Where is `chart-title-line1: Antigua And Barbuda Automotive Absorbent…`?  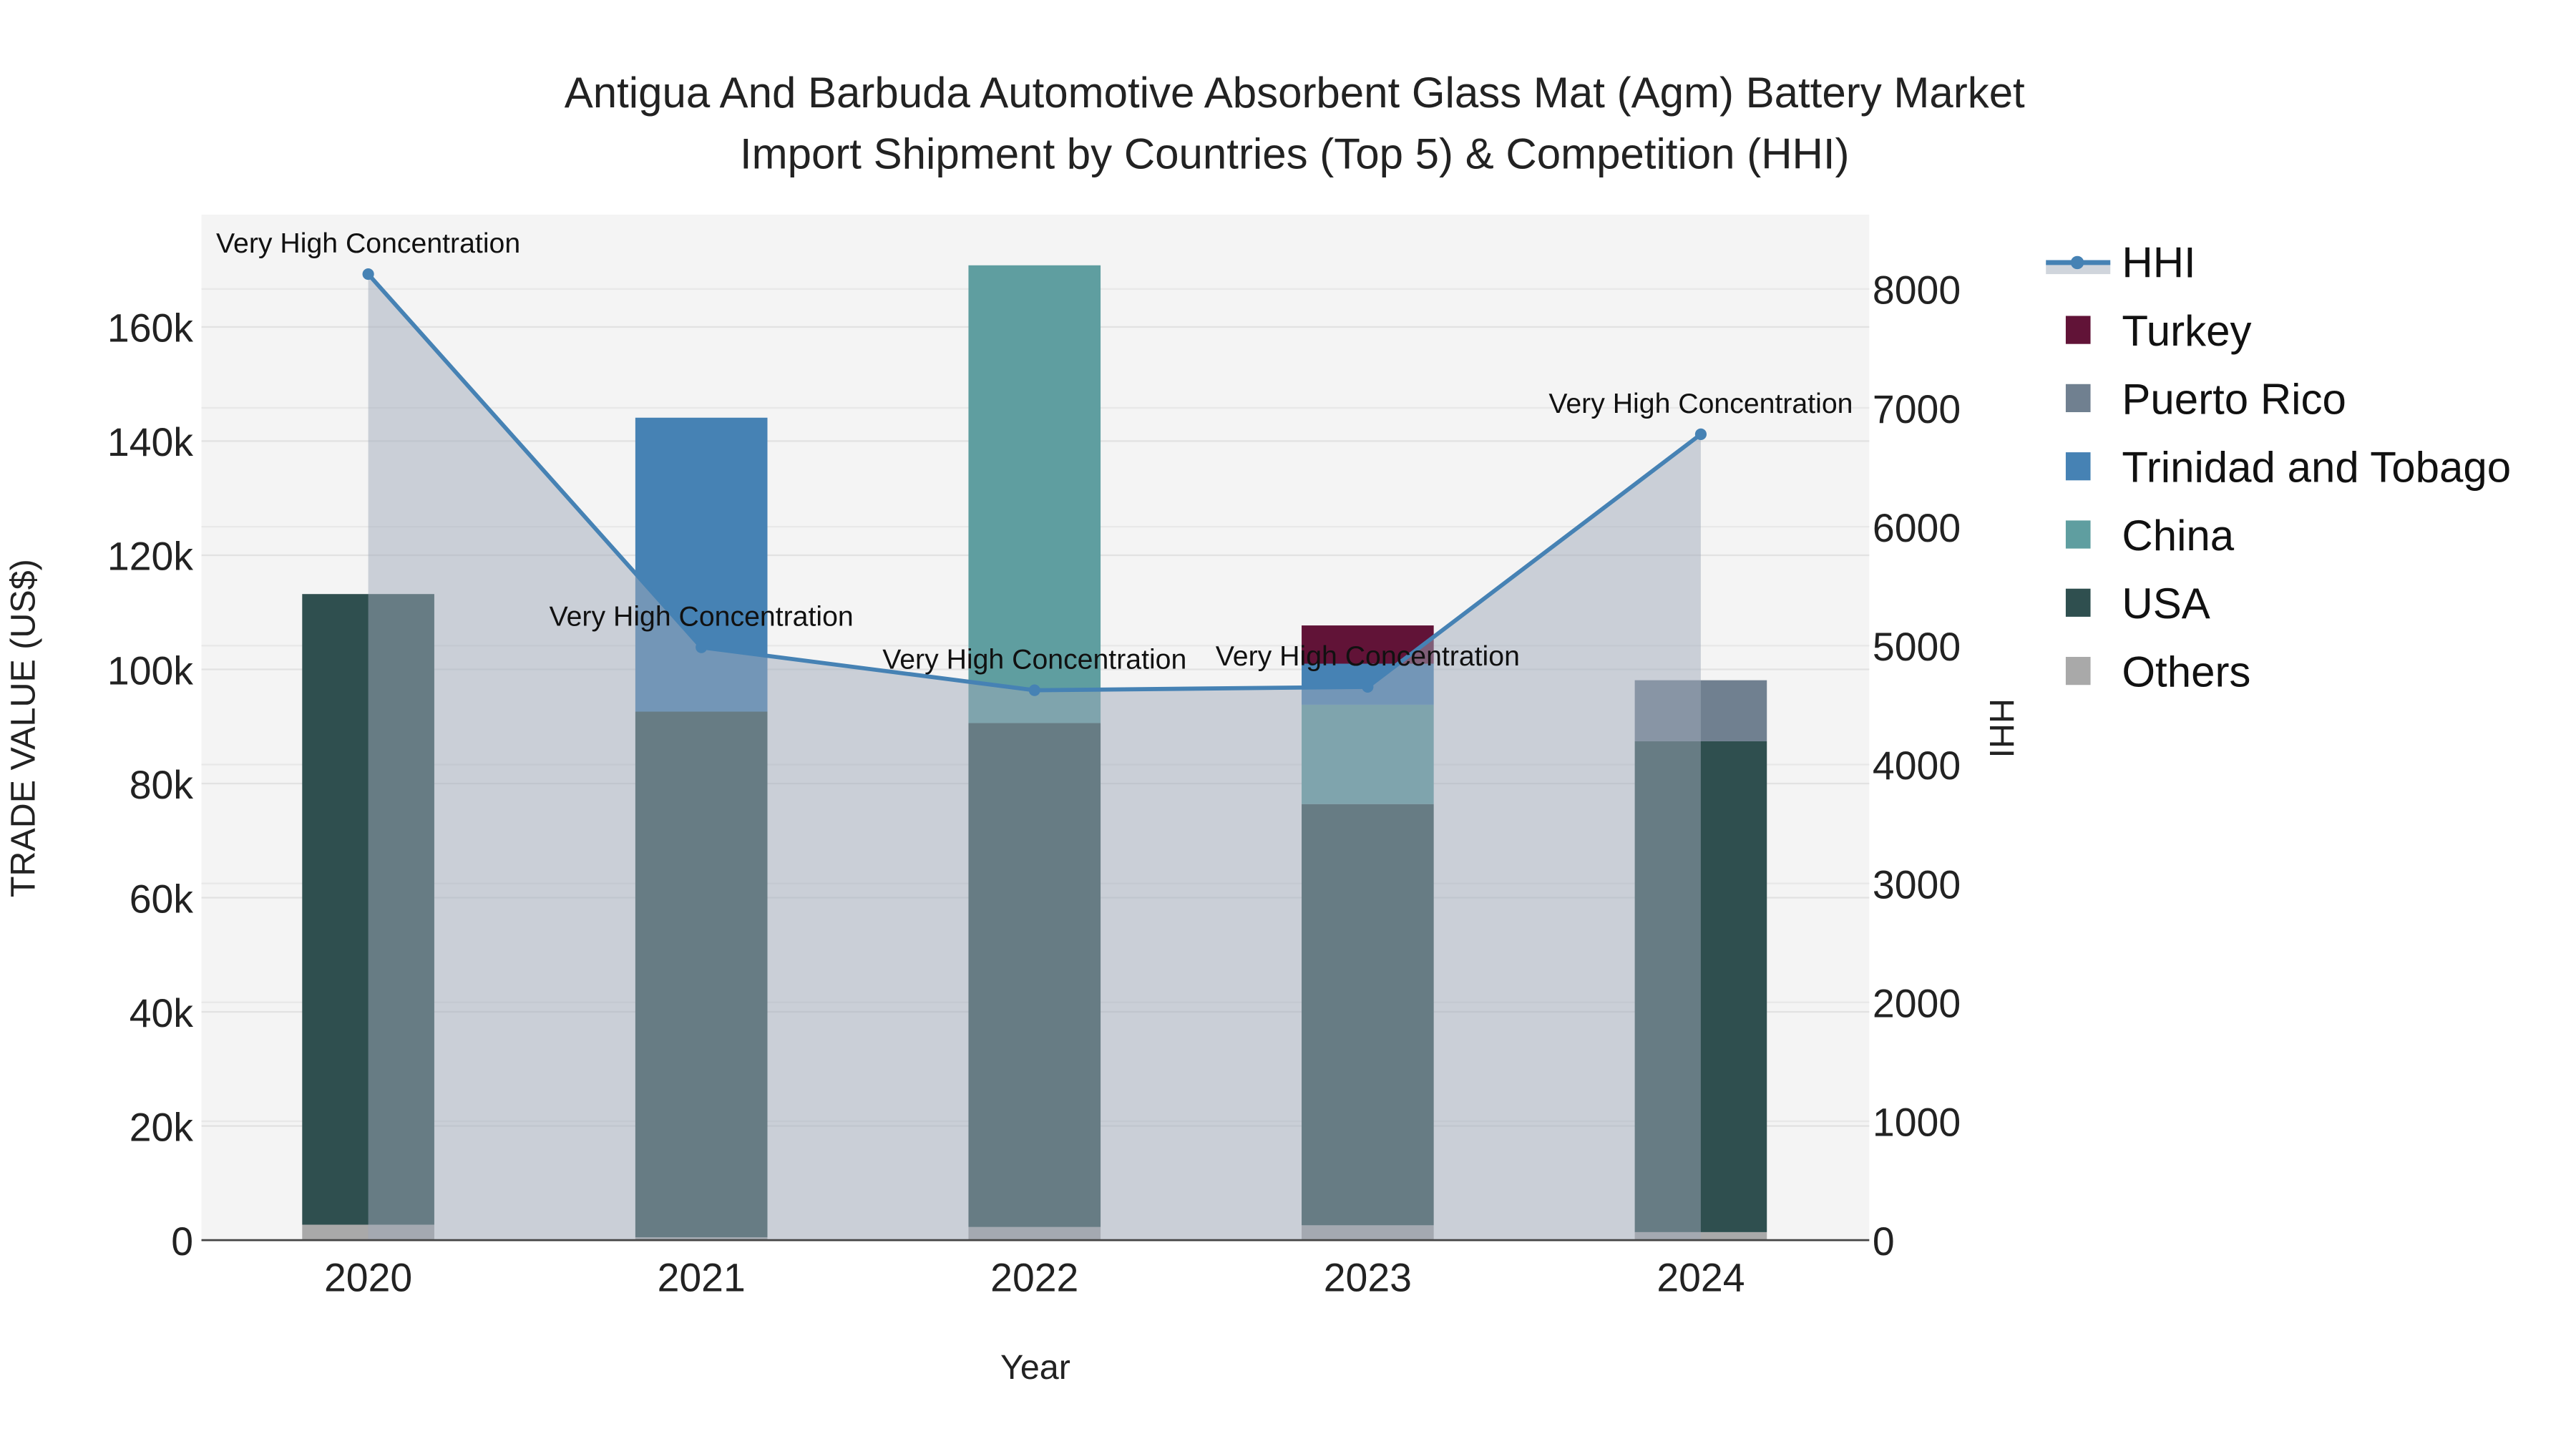
chart-title-line1: Antigua And Barbuda Automotive Absorbent… is located at coordinates (1295, 93).